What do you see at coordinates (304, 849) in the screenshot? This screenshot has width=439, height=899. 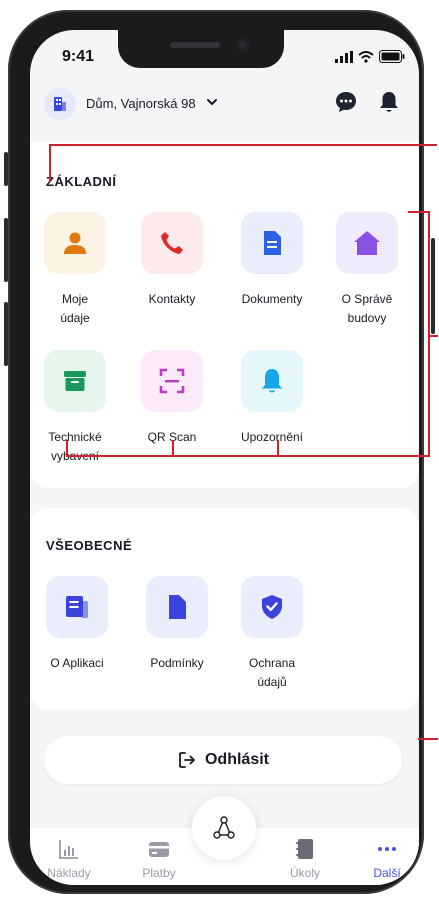 I see `notebook-icon` at bounding box center [304, 849].